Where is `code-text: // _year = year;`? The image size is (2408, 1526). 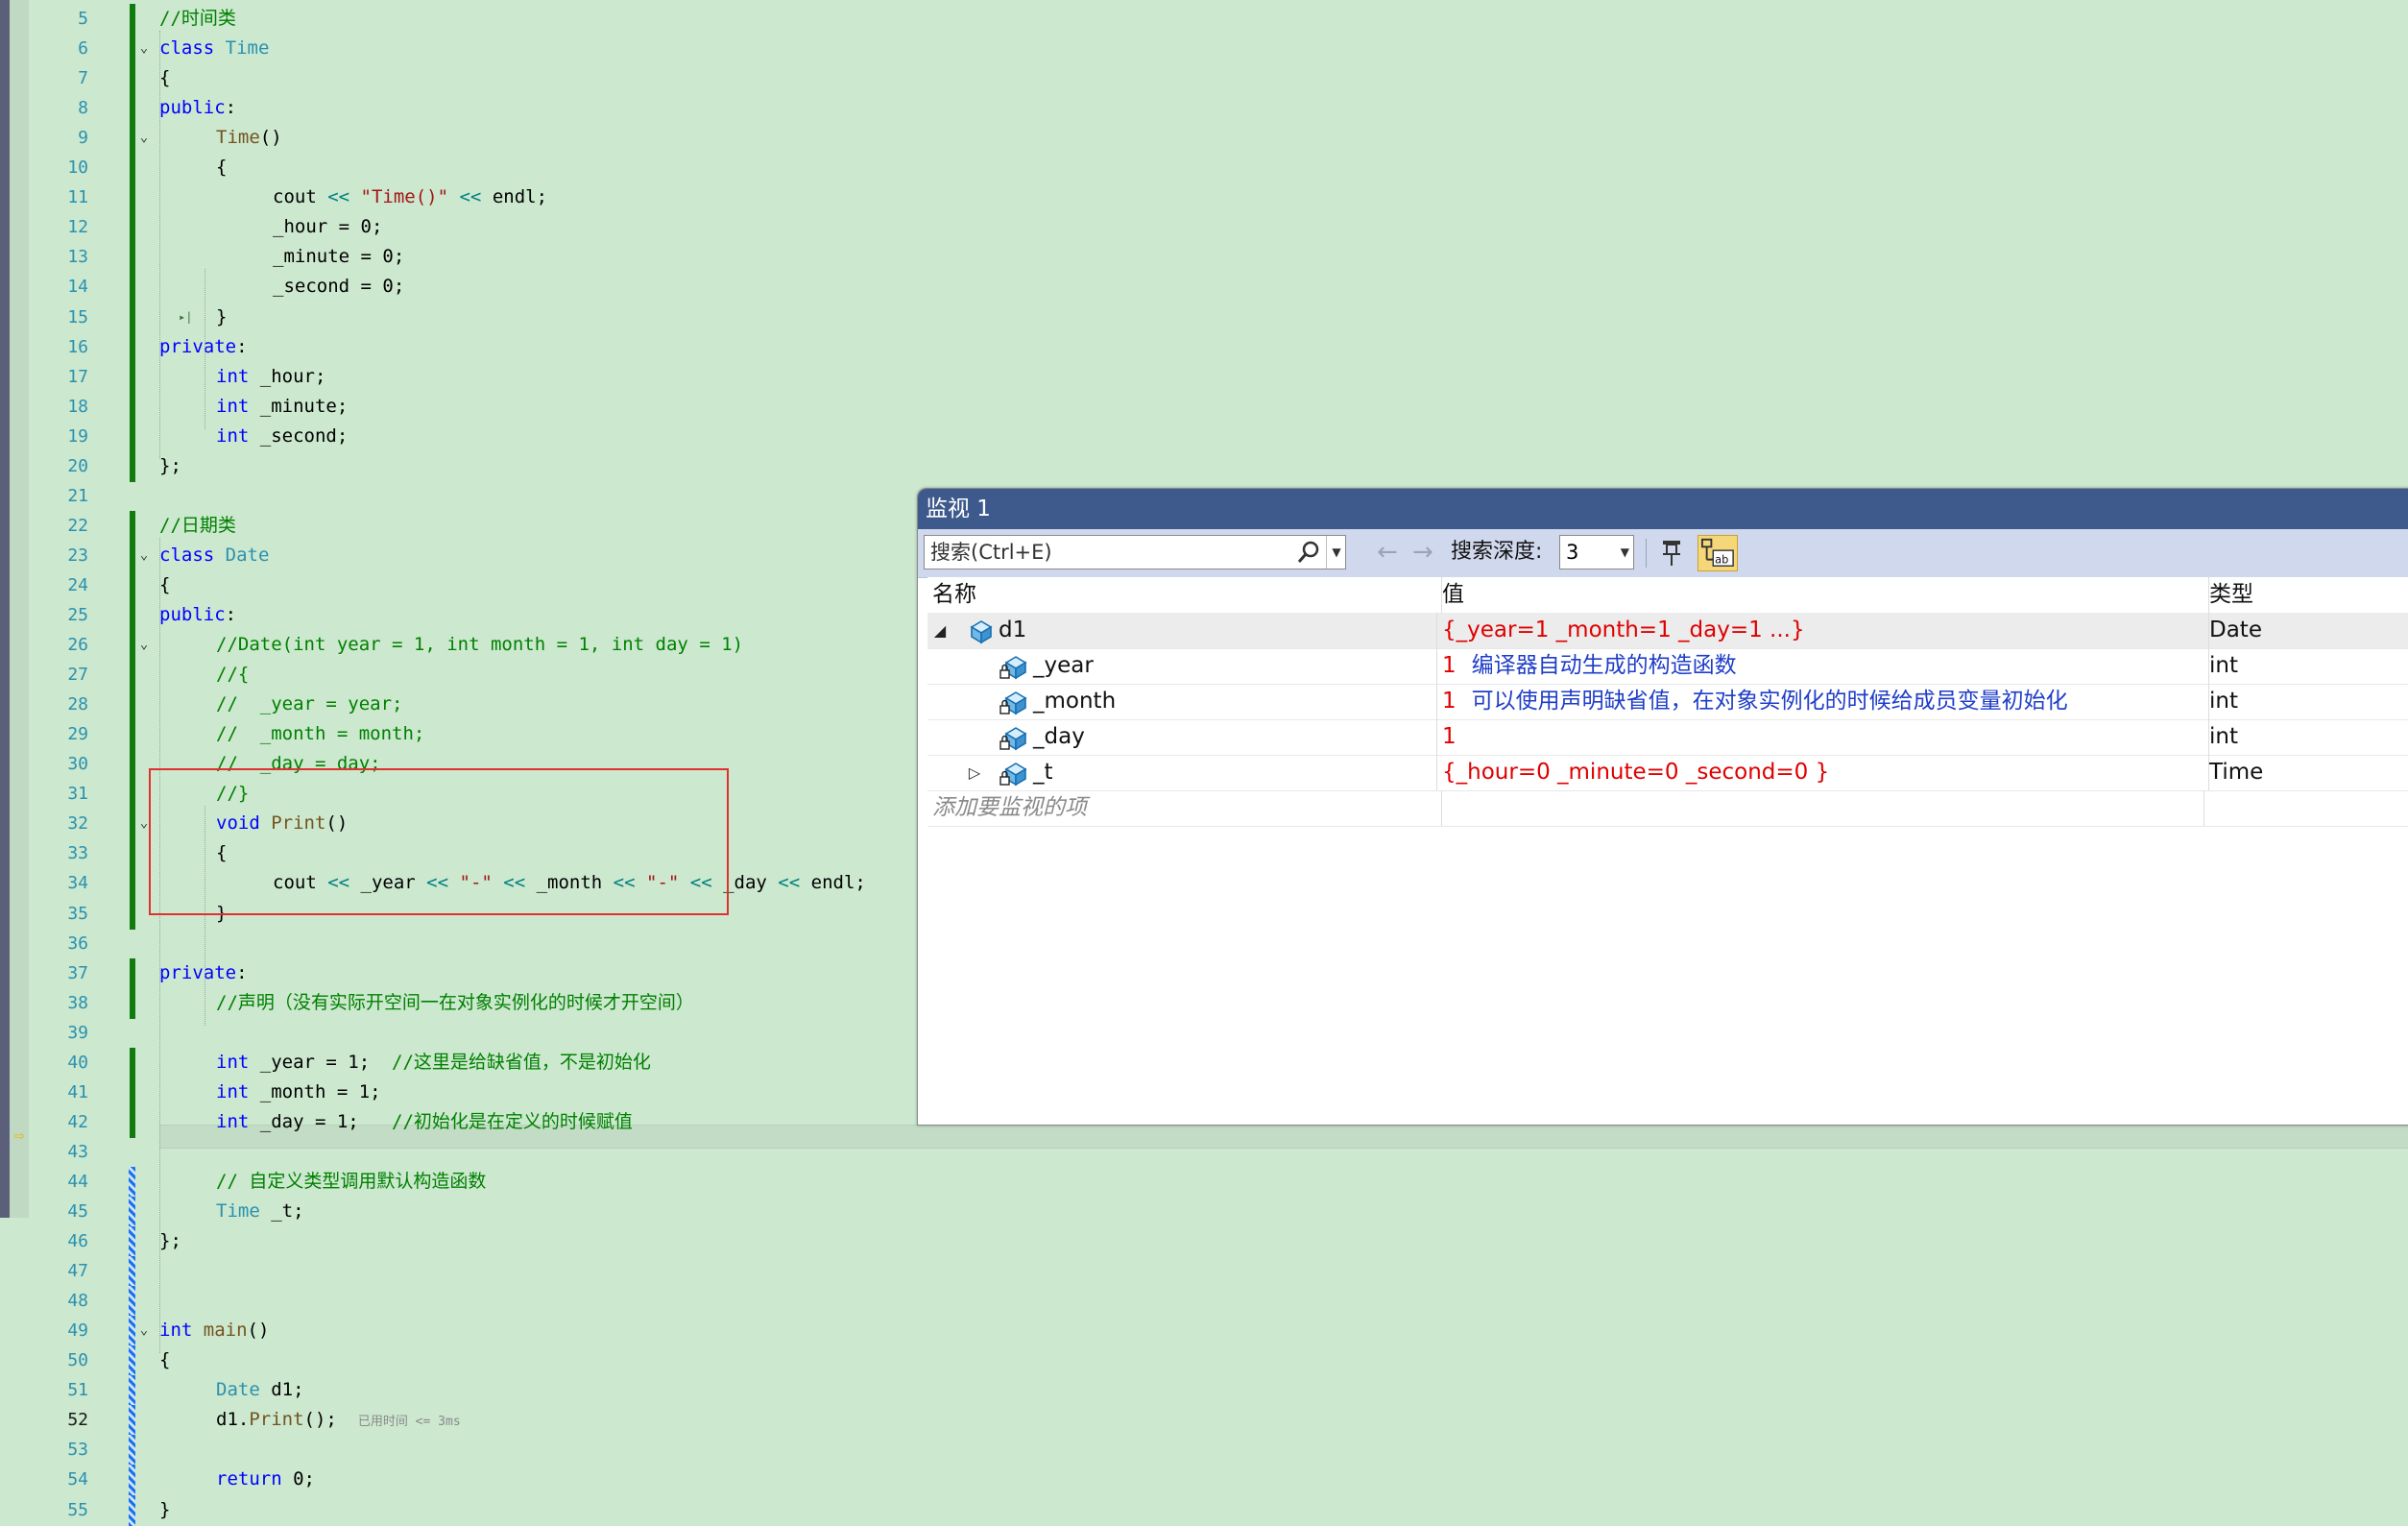 code-text: // _year = year; is located at coordinates (309, 704).